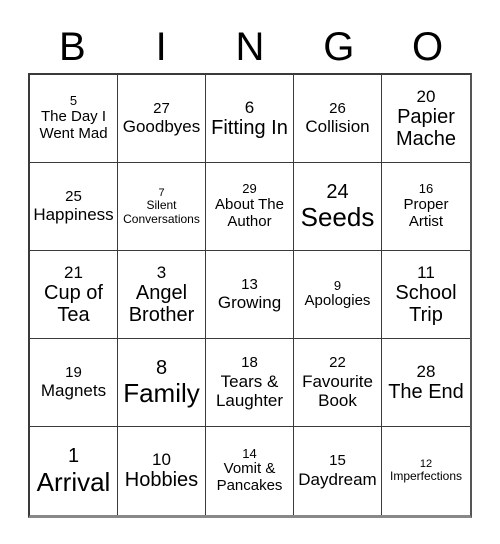 Image resolution: width=500 pixels, height=544 pixels. What do you see at coordinates (72, 47) in the screenshot?
I see `bingo-header-letter-b: B` at bounding box center [72, 47].